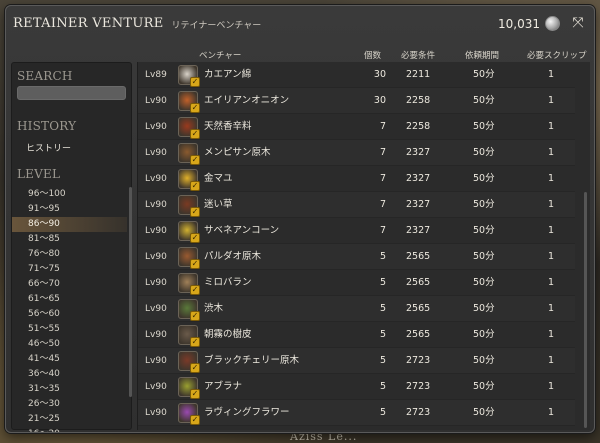 Image resolution: width=600 pixels, height=443 pixels. What do you see at coordinates (356, 101) in the screenshot?
I see `venture-row: Lv90 ✓ エイリアンオニオン 30 2258 50分 1` at bounding box center [356, 101].